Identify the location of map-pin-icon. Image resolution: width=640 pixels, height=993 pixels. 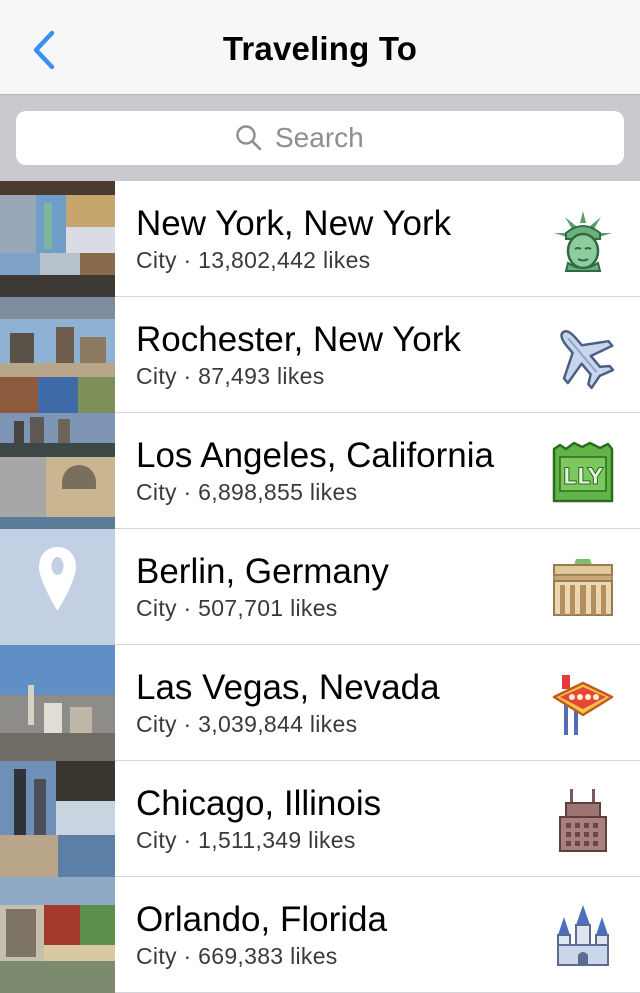
(57, 579).